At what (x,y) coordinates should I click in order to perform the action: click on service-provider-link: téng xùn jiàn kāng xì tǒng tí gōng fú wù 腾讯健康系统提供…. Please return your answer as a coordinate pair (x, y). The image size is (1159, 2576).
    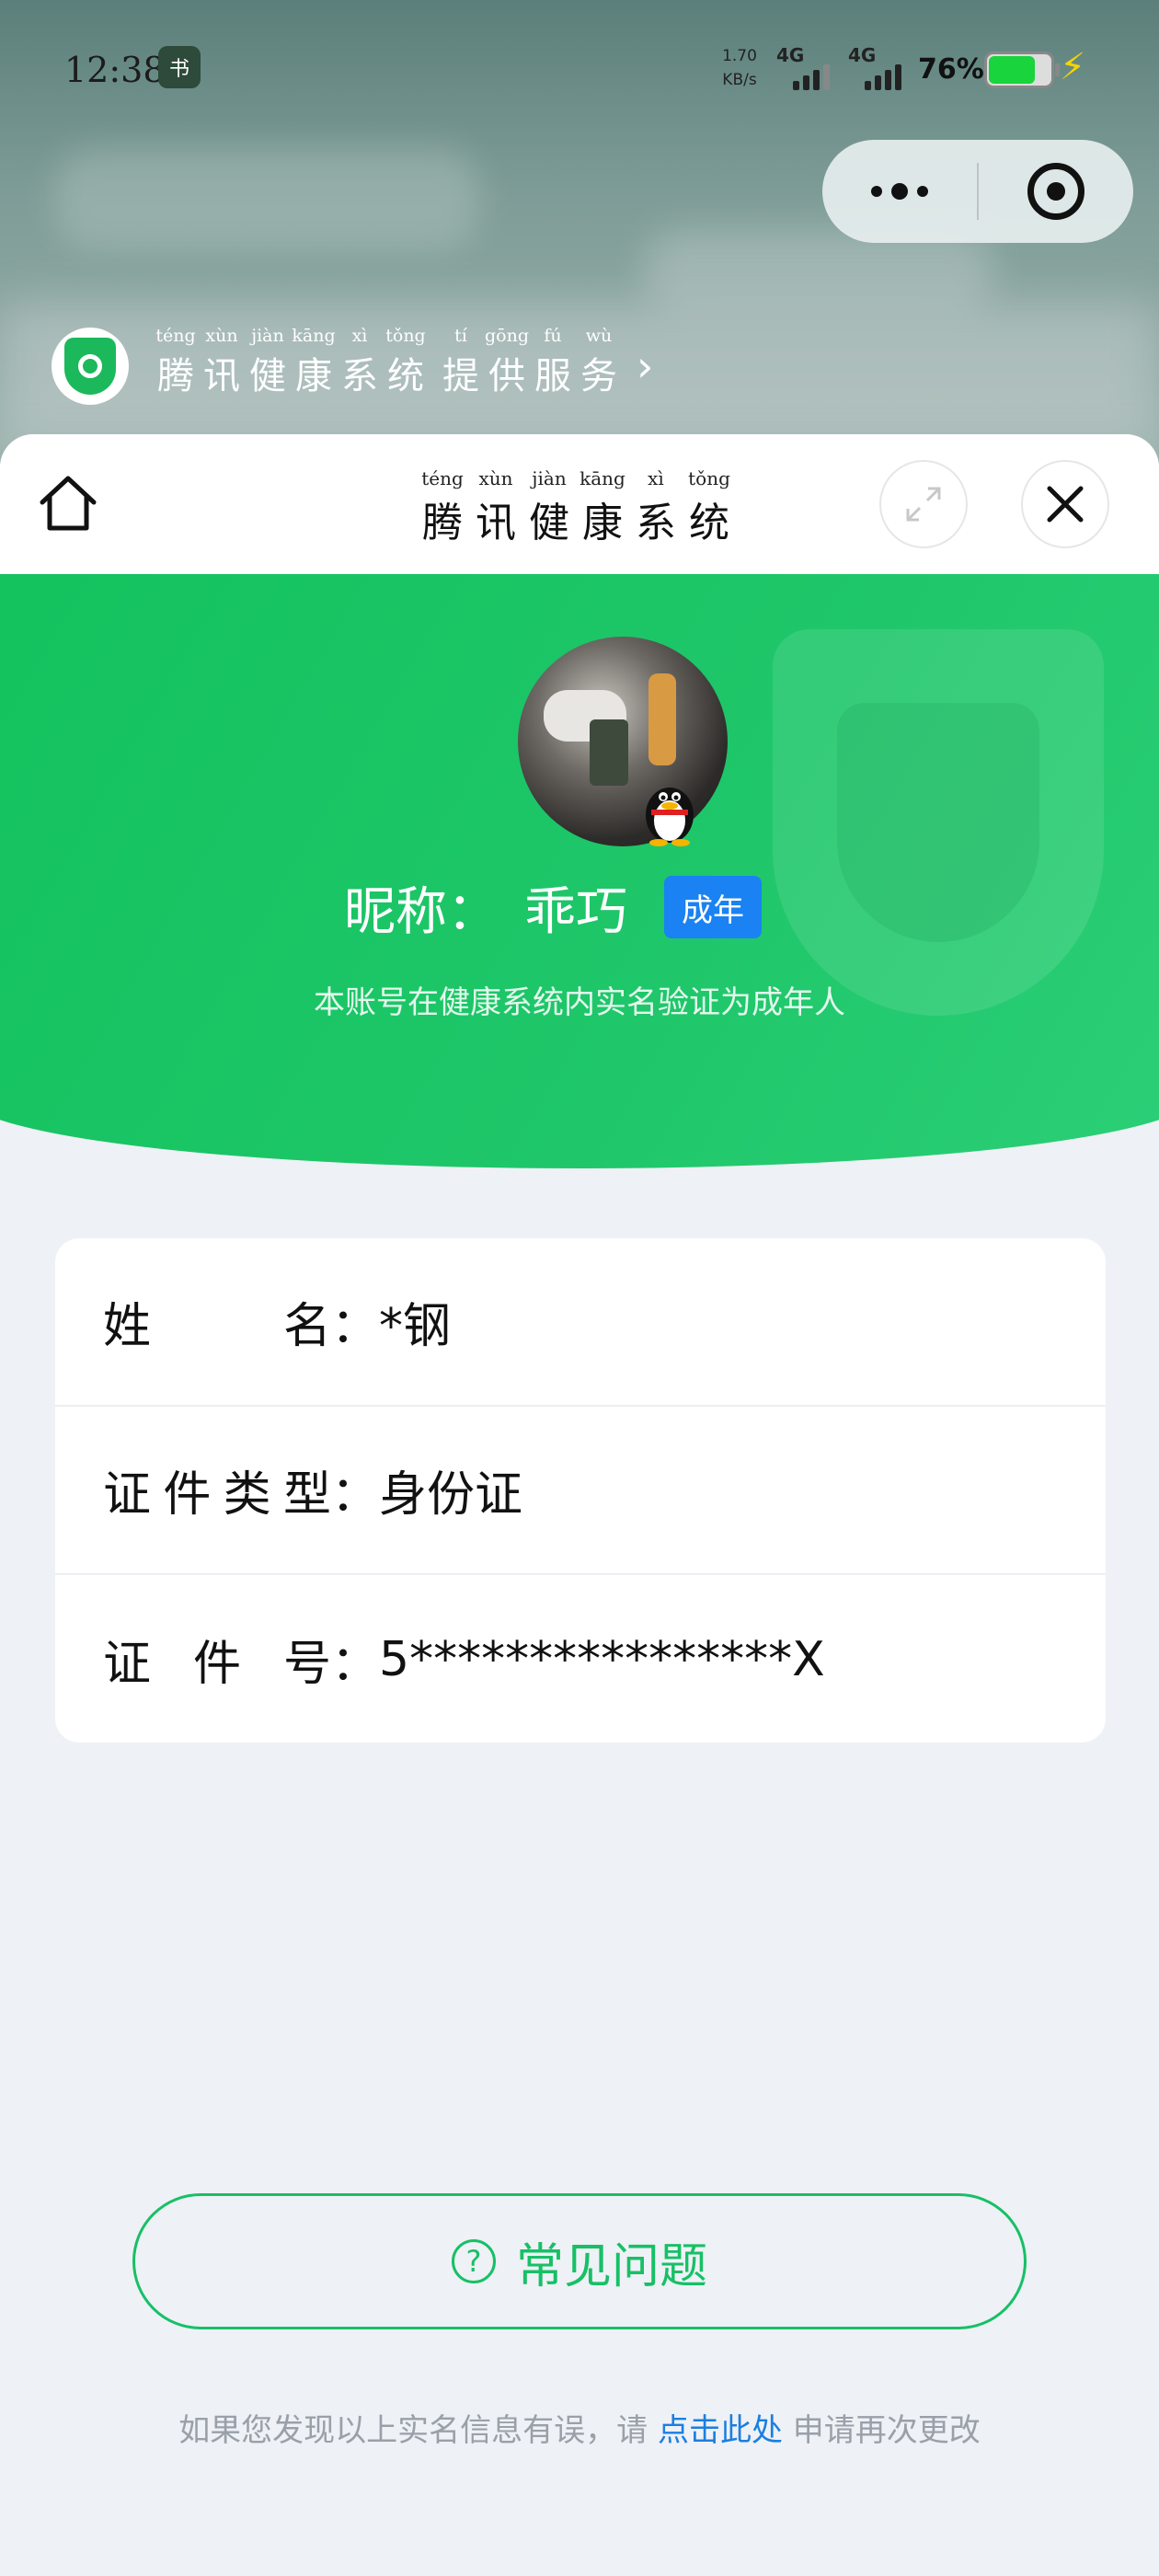
    Looking at the image, I should click on (352, 366).